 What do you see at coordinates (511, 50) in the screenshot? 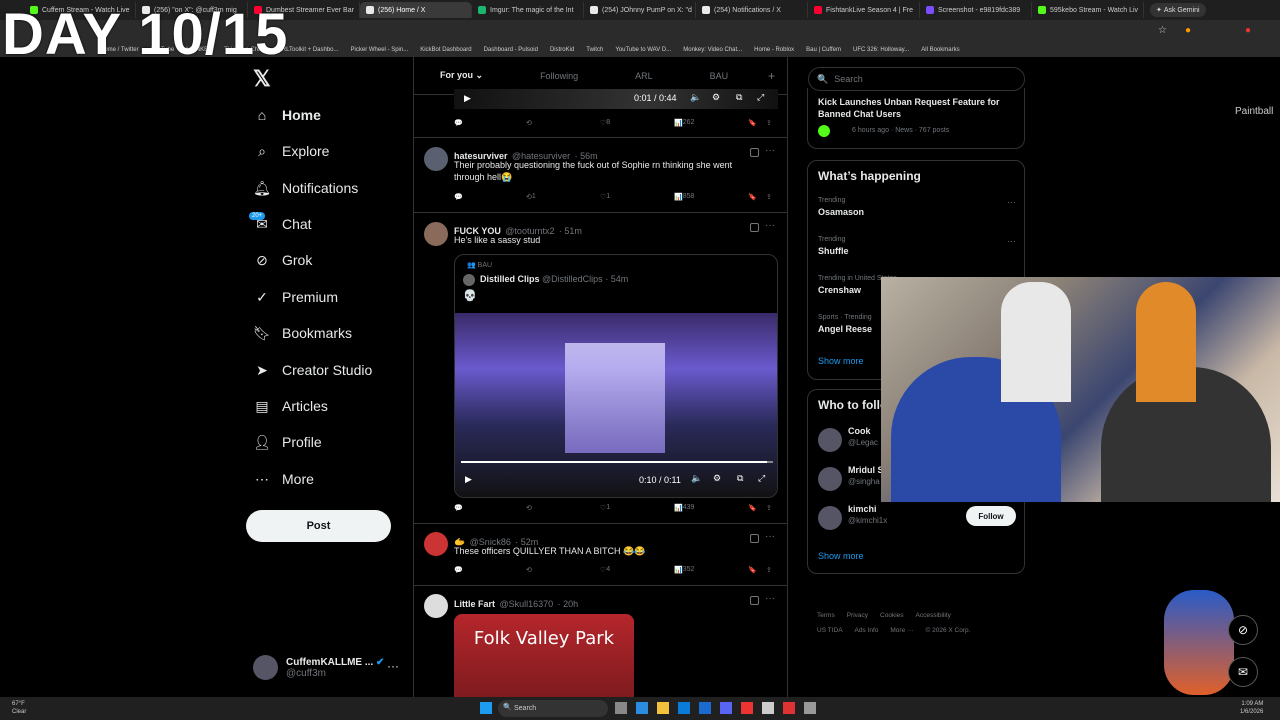
I see `bookmark-item: Dashboard - Pulsoid` at bounding box center [511, 50].